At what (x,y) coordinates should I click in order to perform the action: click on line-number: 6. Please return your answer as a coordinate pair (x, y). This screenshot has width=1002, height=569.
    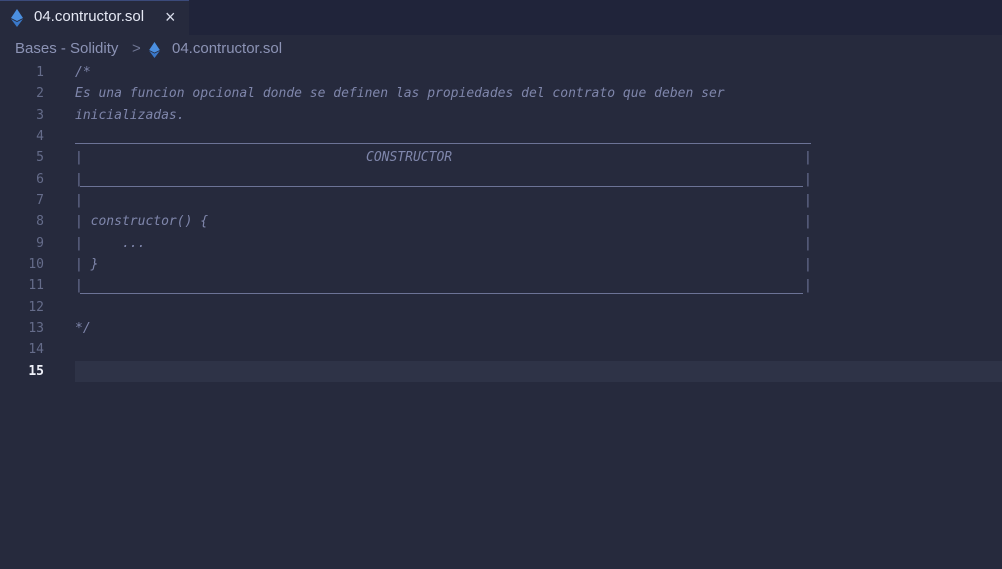
    Looking at the image, I should click on (40, 179).